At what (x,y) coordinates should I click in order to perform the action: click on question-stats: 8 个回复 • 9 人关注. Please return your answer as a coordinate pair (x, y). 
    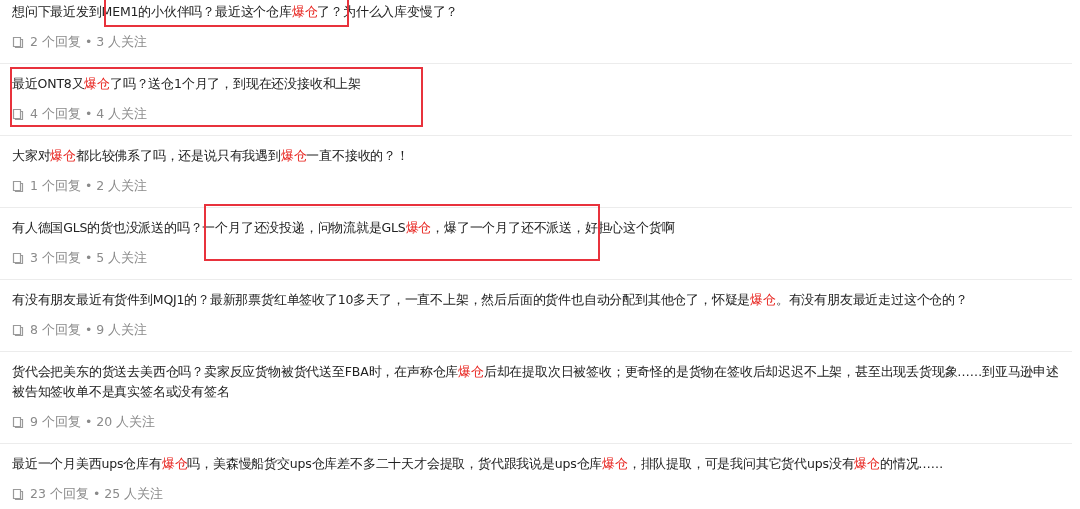
    Looking at the image, I should click on (89, 330).